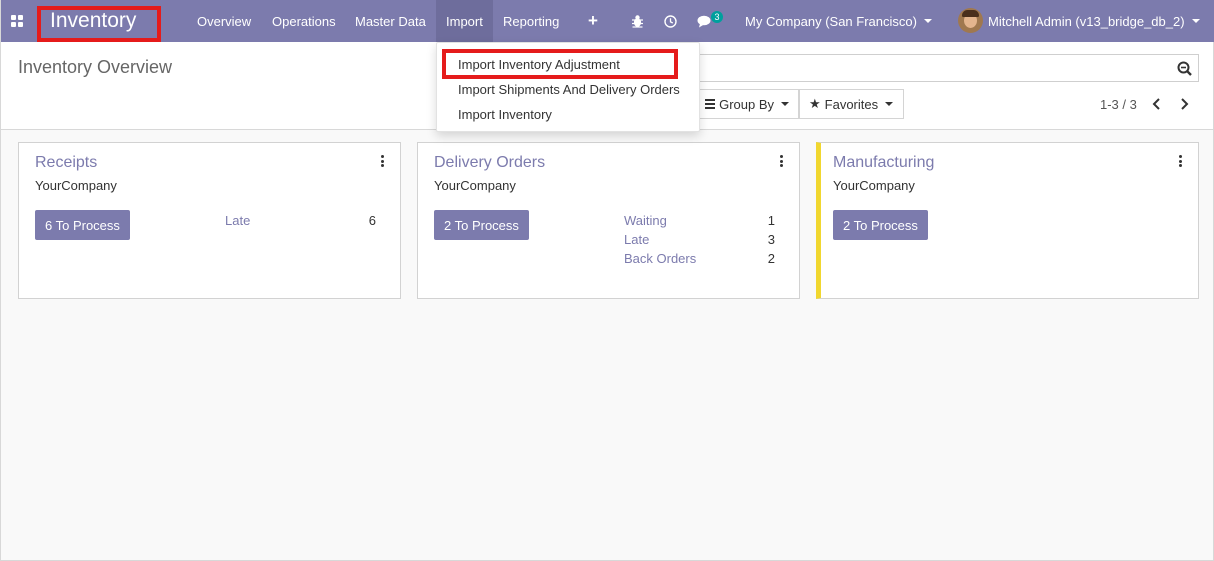  Describe the element at coordinates (645, 220) in the screenshot. I see `stat-waiting-link: Waiting` at that location.